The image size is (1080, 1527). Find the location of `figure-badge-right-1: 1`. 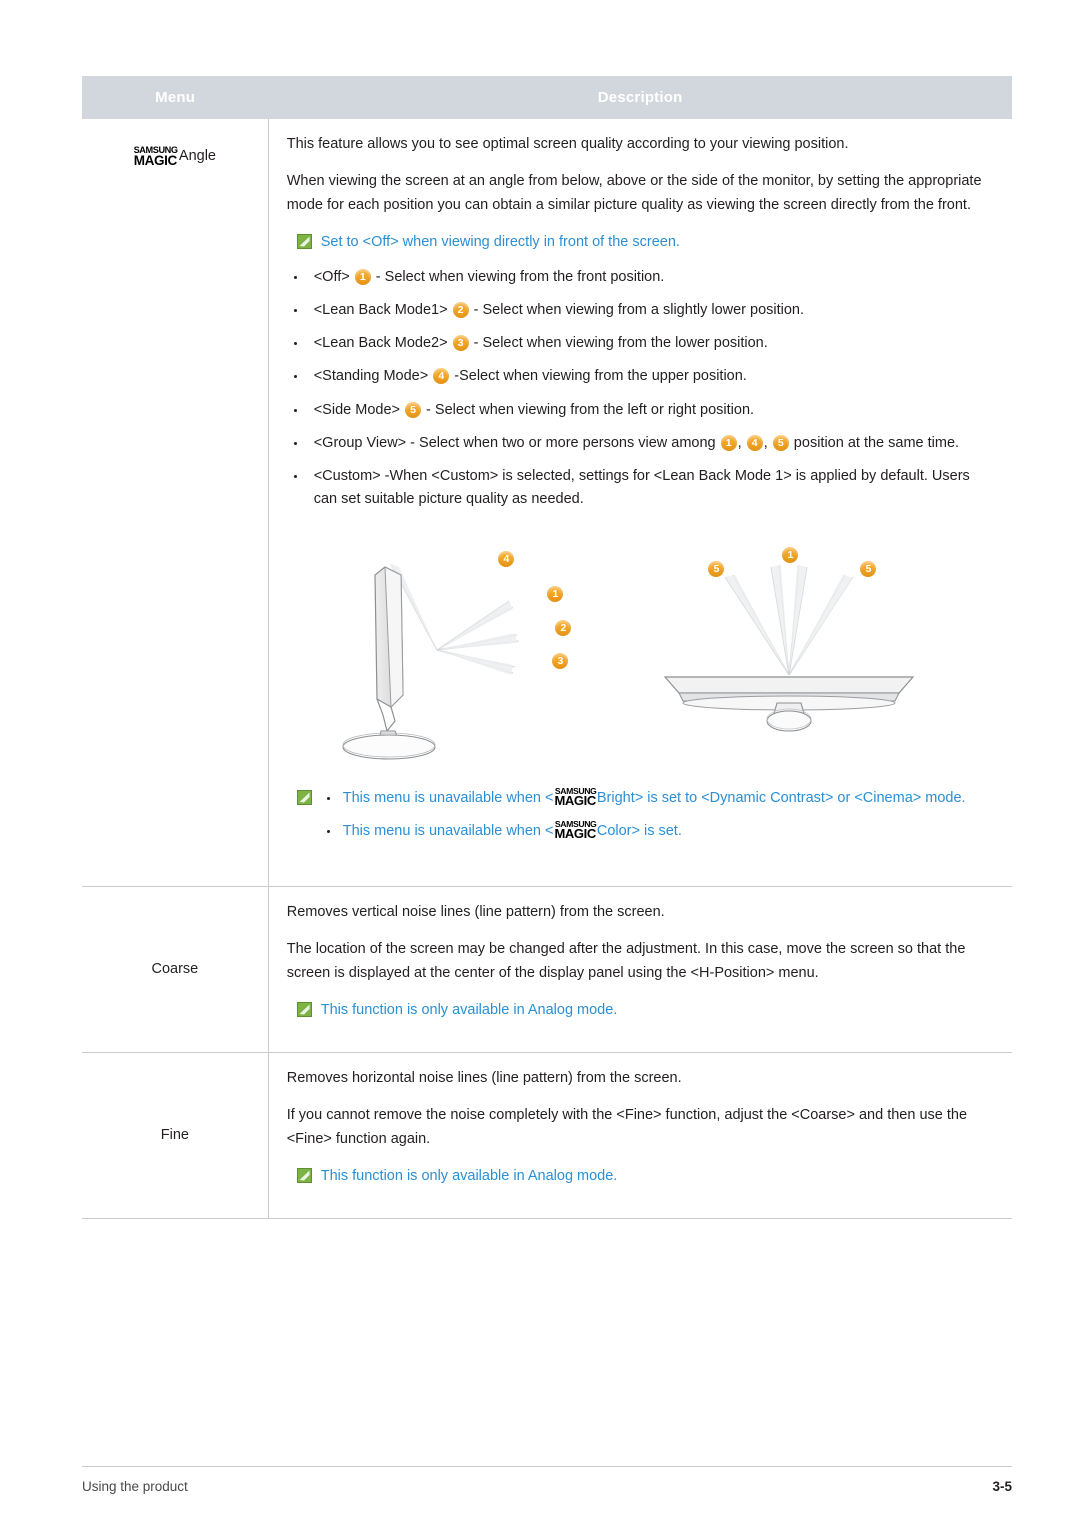

figure-badge-right-1: 1 is located at coordinates (790, 555).